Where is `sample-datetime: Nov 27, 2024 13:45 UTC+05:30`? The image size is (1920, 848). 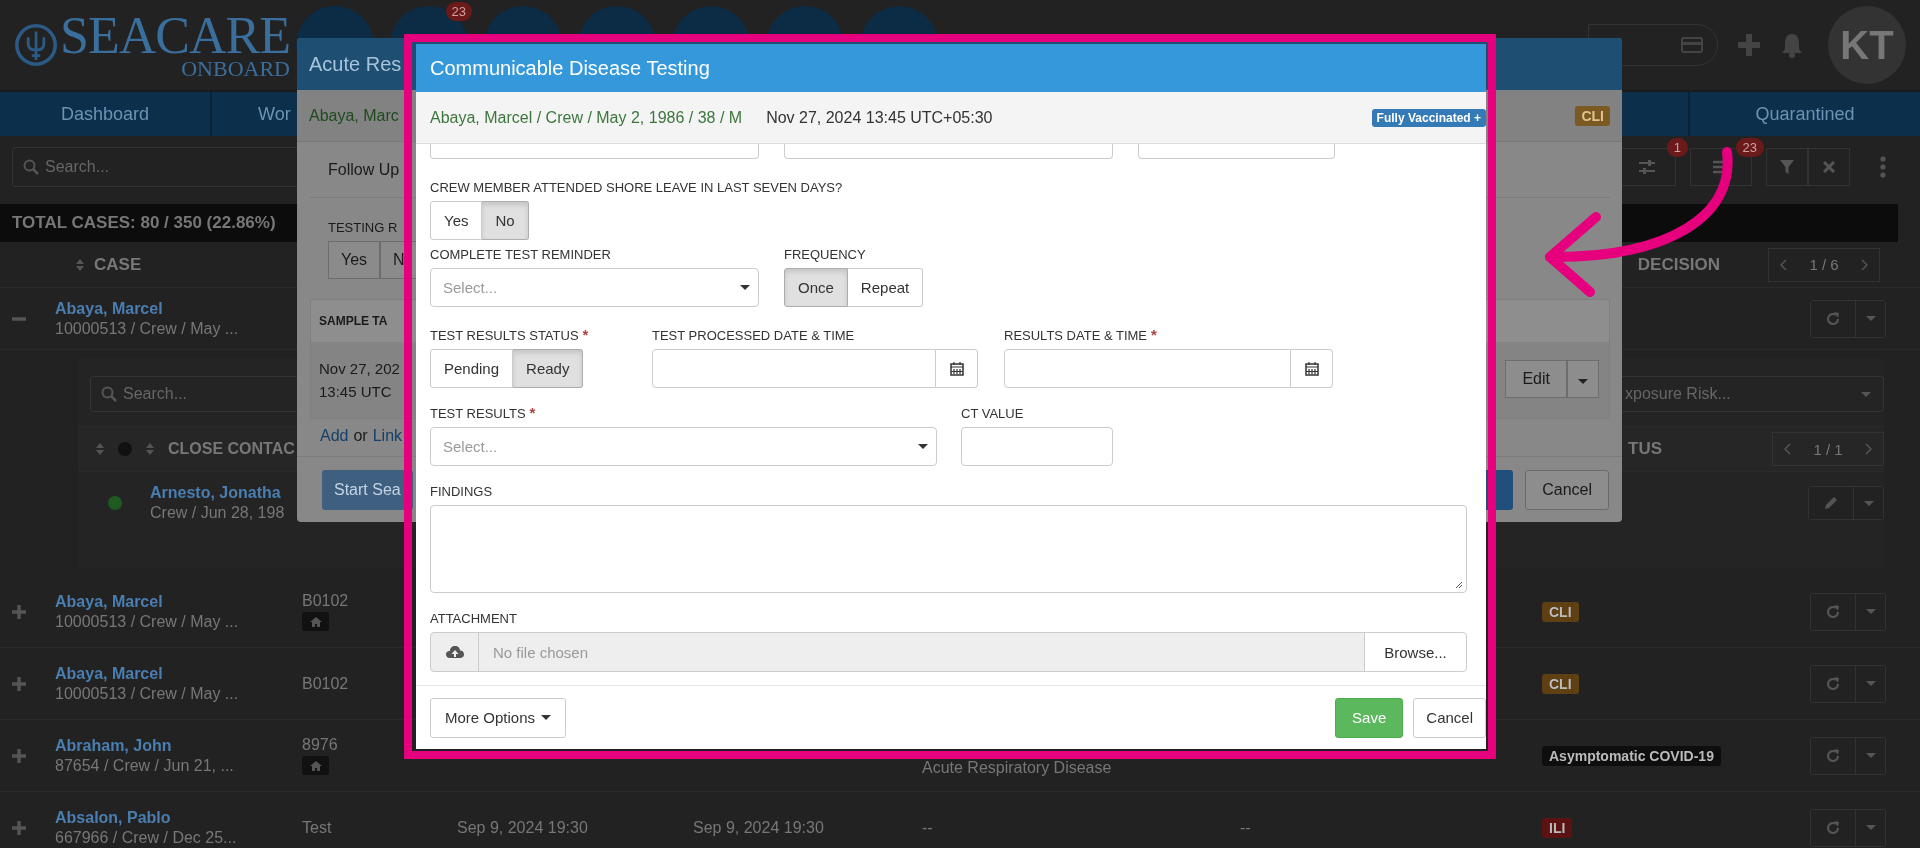
sample-datetime: Nov 27, 2024 13:45 UTC+05:30 is located at coordinates (879, 117).